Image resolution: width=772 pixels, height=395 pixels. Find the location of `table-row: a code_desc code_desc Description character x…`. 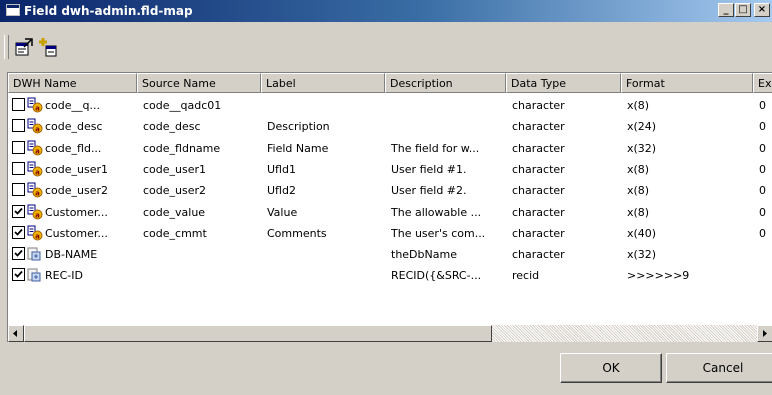

table-row: a code_desc code_desc Description character x… is located at coordinates (390, 126).